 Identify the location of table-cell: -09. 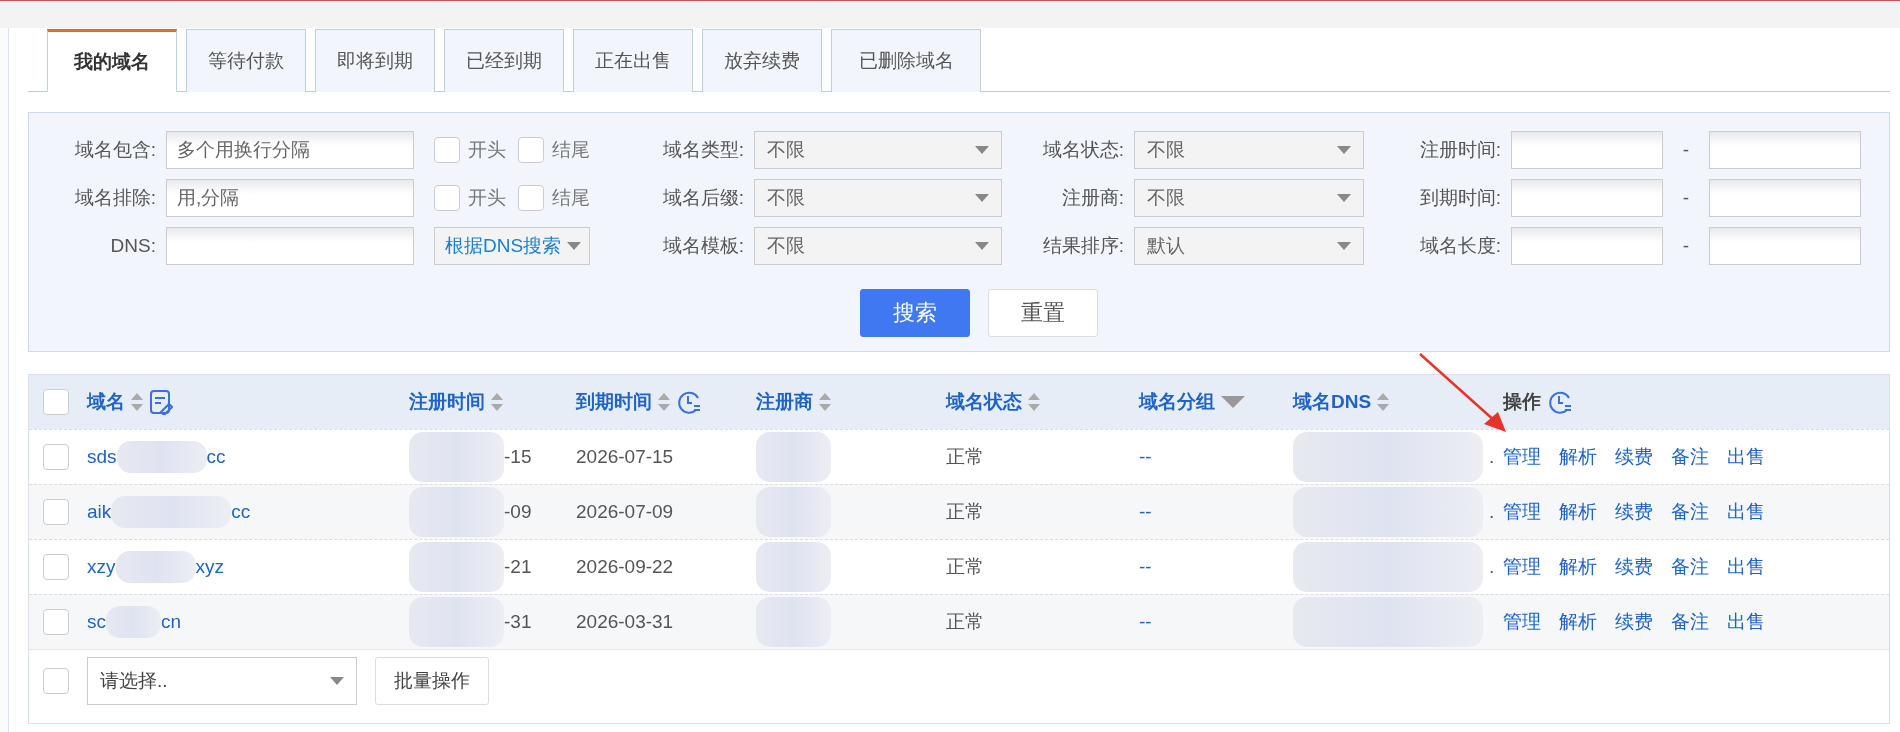
(518, 512).